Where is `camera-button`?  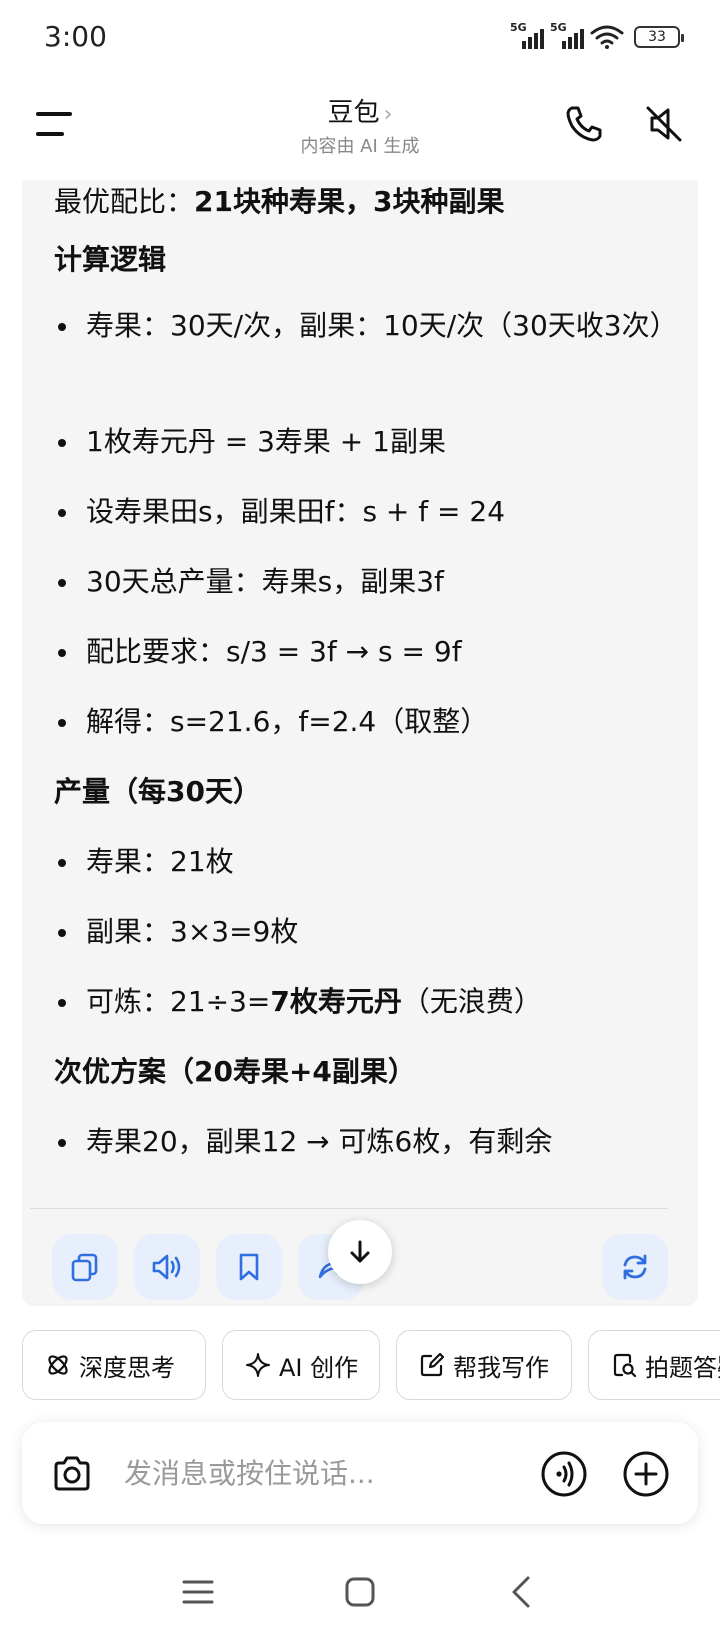 camera-button is located at coordinates (72, 1474).